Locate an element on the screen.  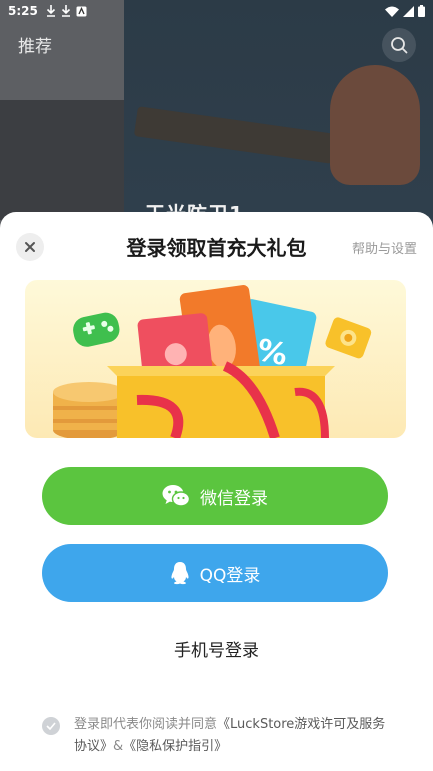
coin-stack-icon is located at coordinates (89, 410).